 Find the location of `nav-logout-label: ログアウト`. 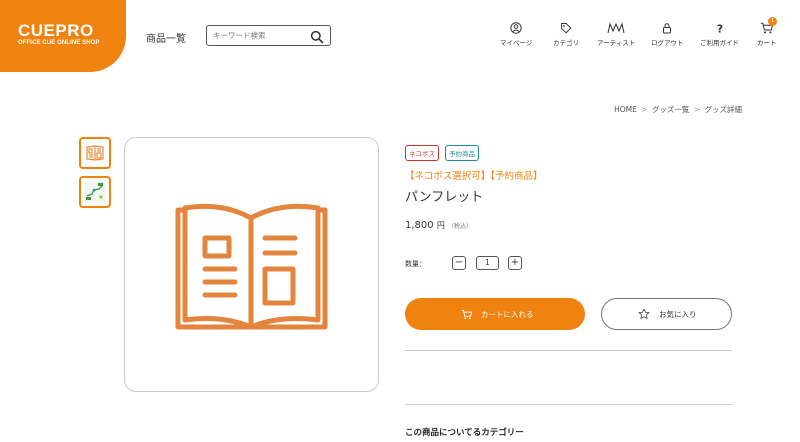

nav-logout-label: ログアウト is located at coordinates (667, 43).